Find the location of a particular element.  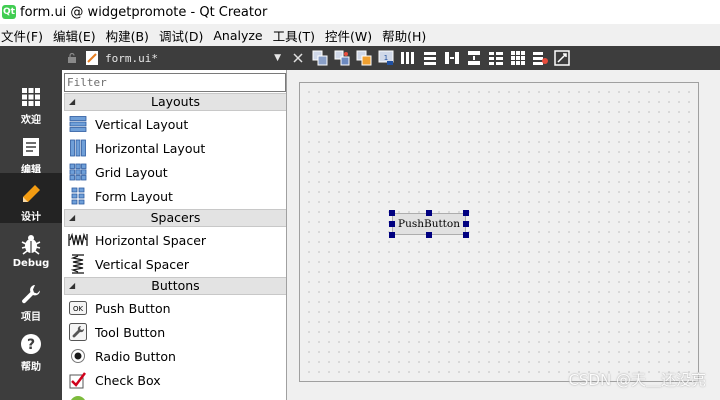

edit-buddies-icon is located at coordinates (364, 58).